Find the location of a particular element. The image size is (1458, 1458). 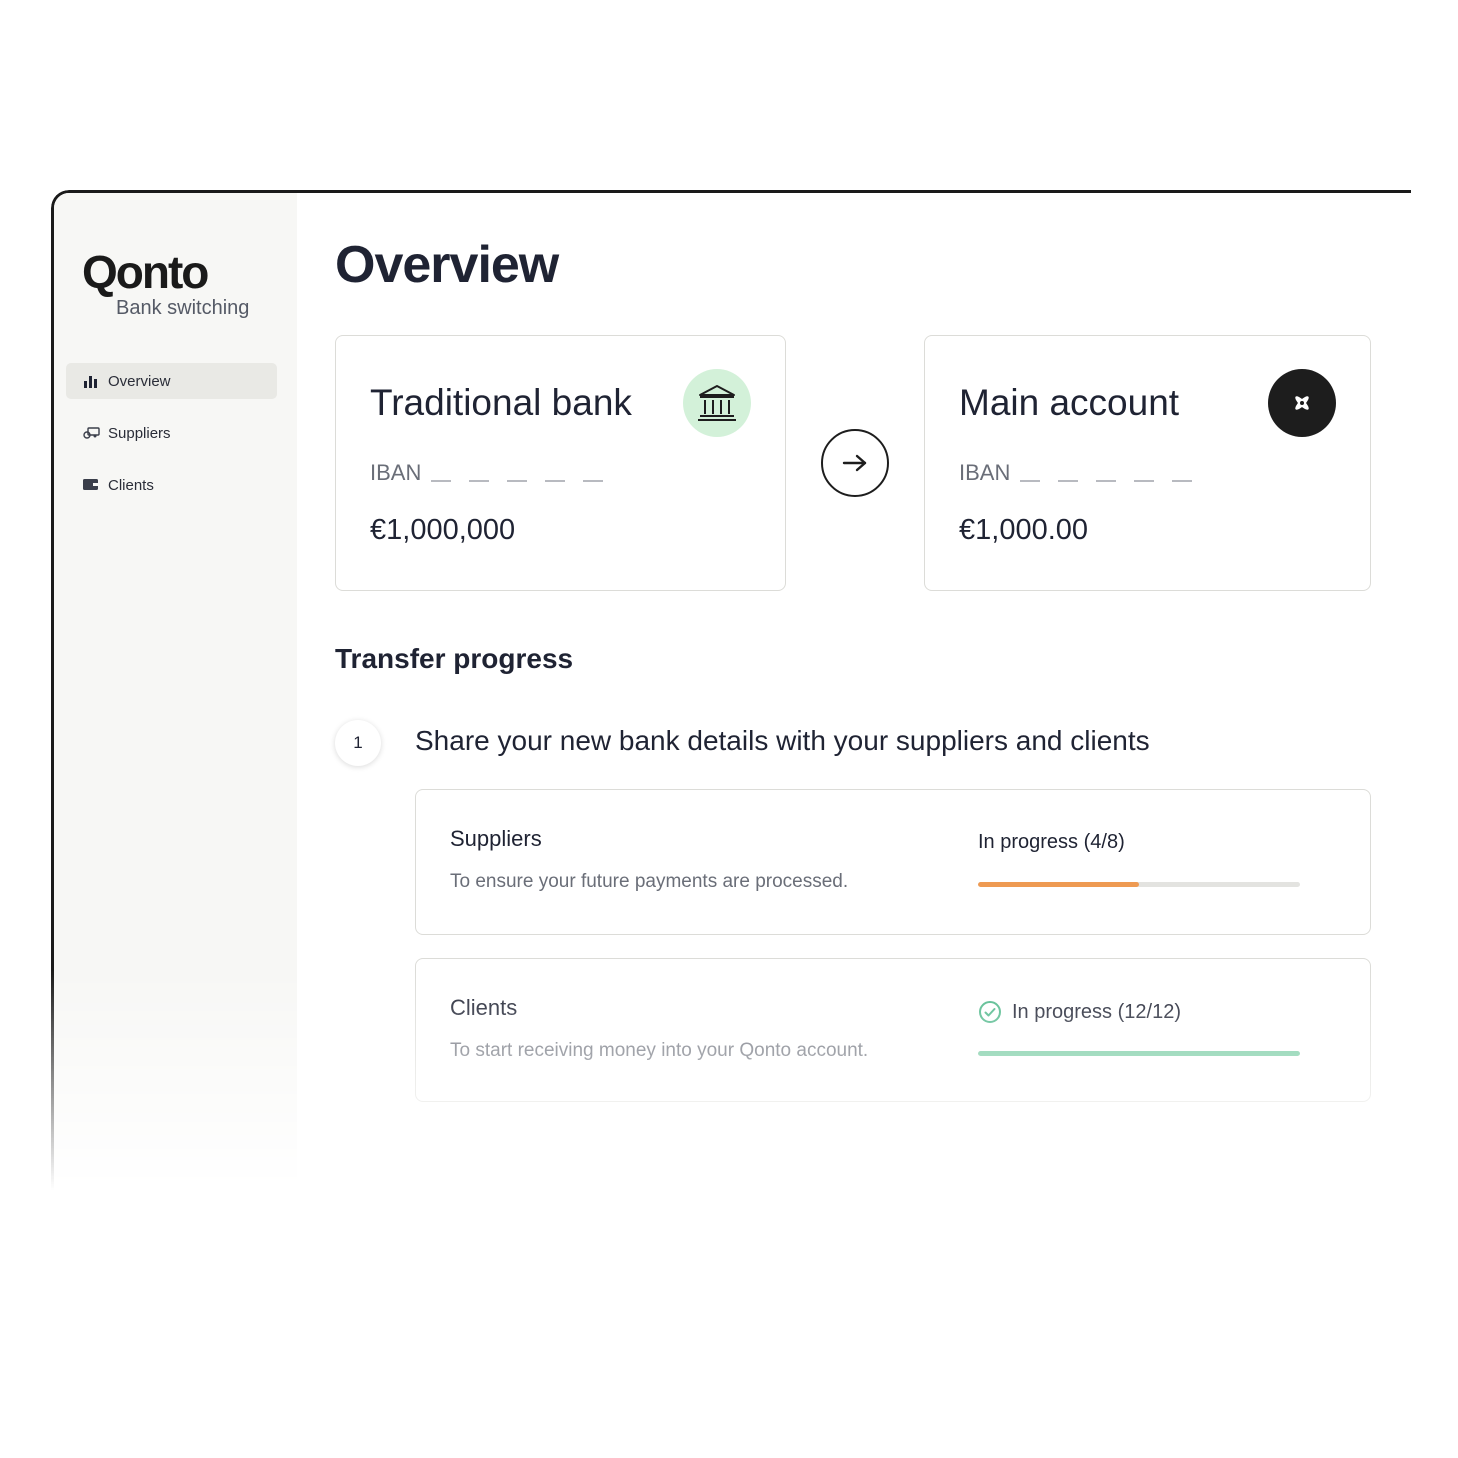

sidebar-item-label: Overview is located at coordinates (139, 381).